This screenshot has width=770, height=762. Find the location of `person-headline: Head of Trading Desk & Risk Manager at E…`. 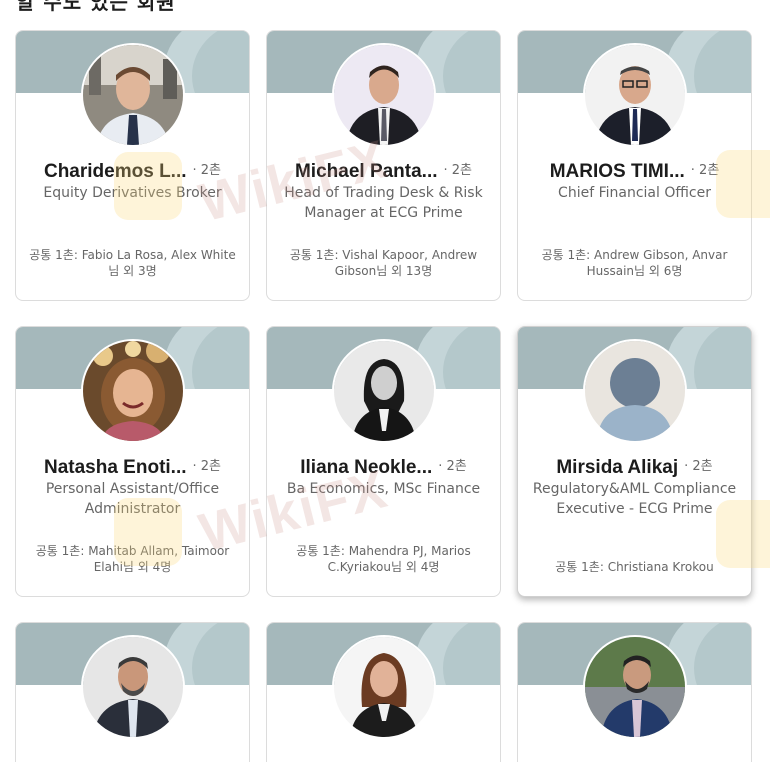

person-headline: Head of Trading Desk & Risk Manager at E… is located at coordinates (383, 203).